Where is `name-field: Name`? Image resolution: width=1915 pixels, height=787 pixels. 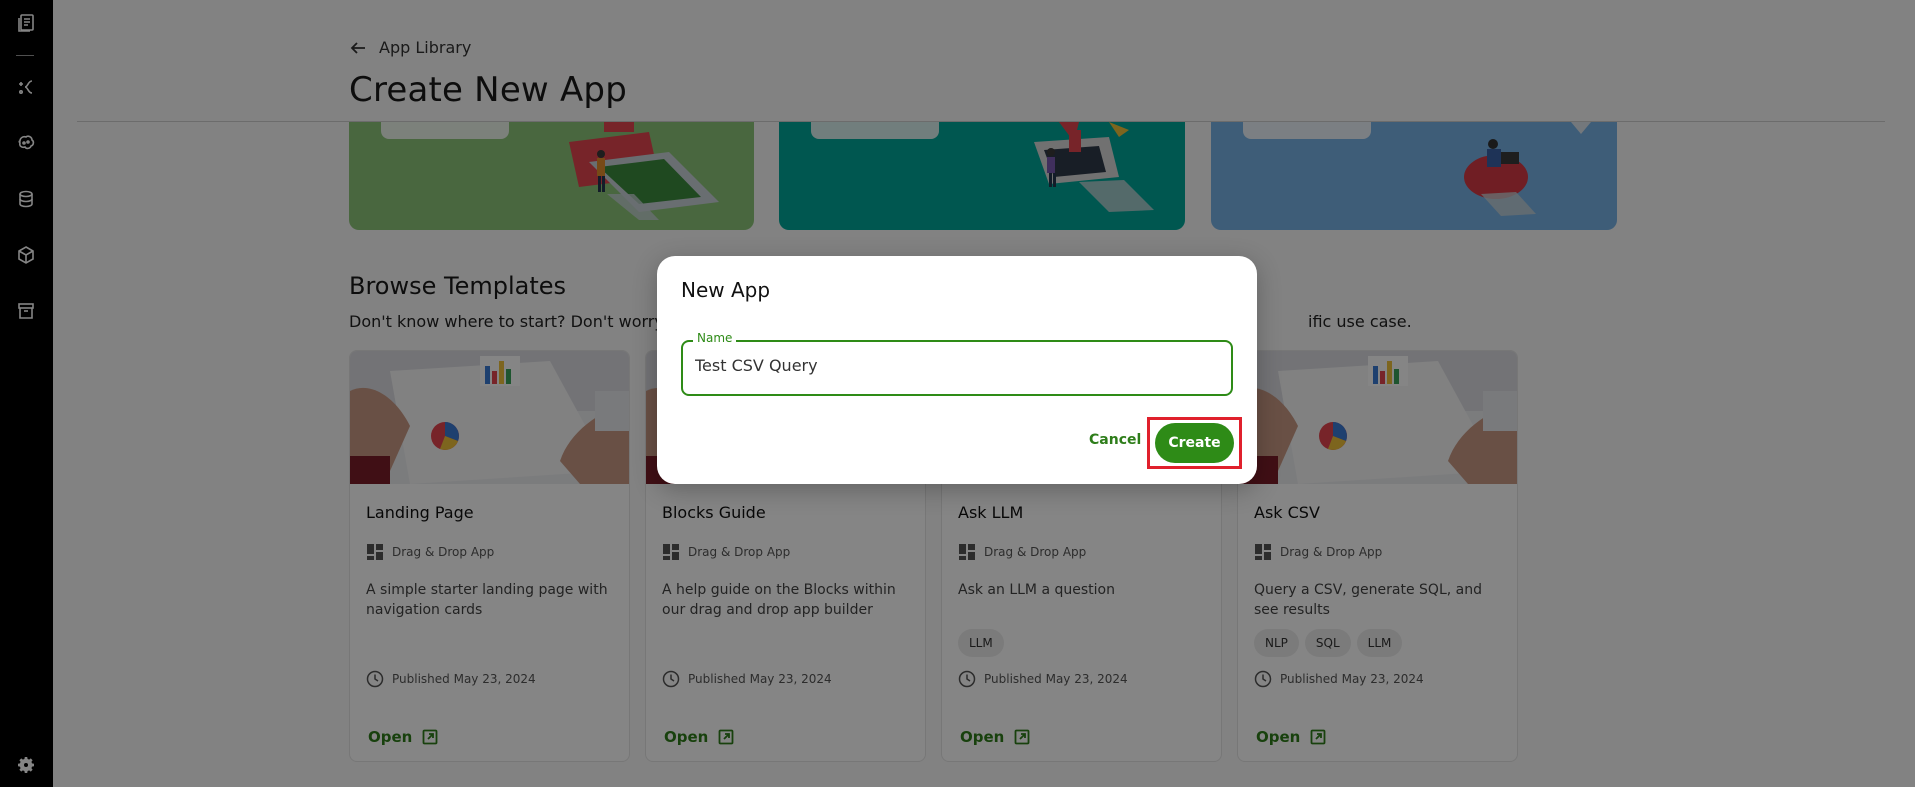 name-field: Name is located at coordinates (957, 363).